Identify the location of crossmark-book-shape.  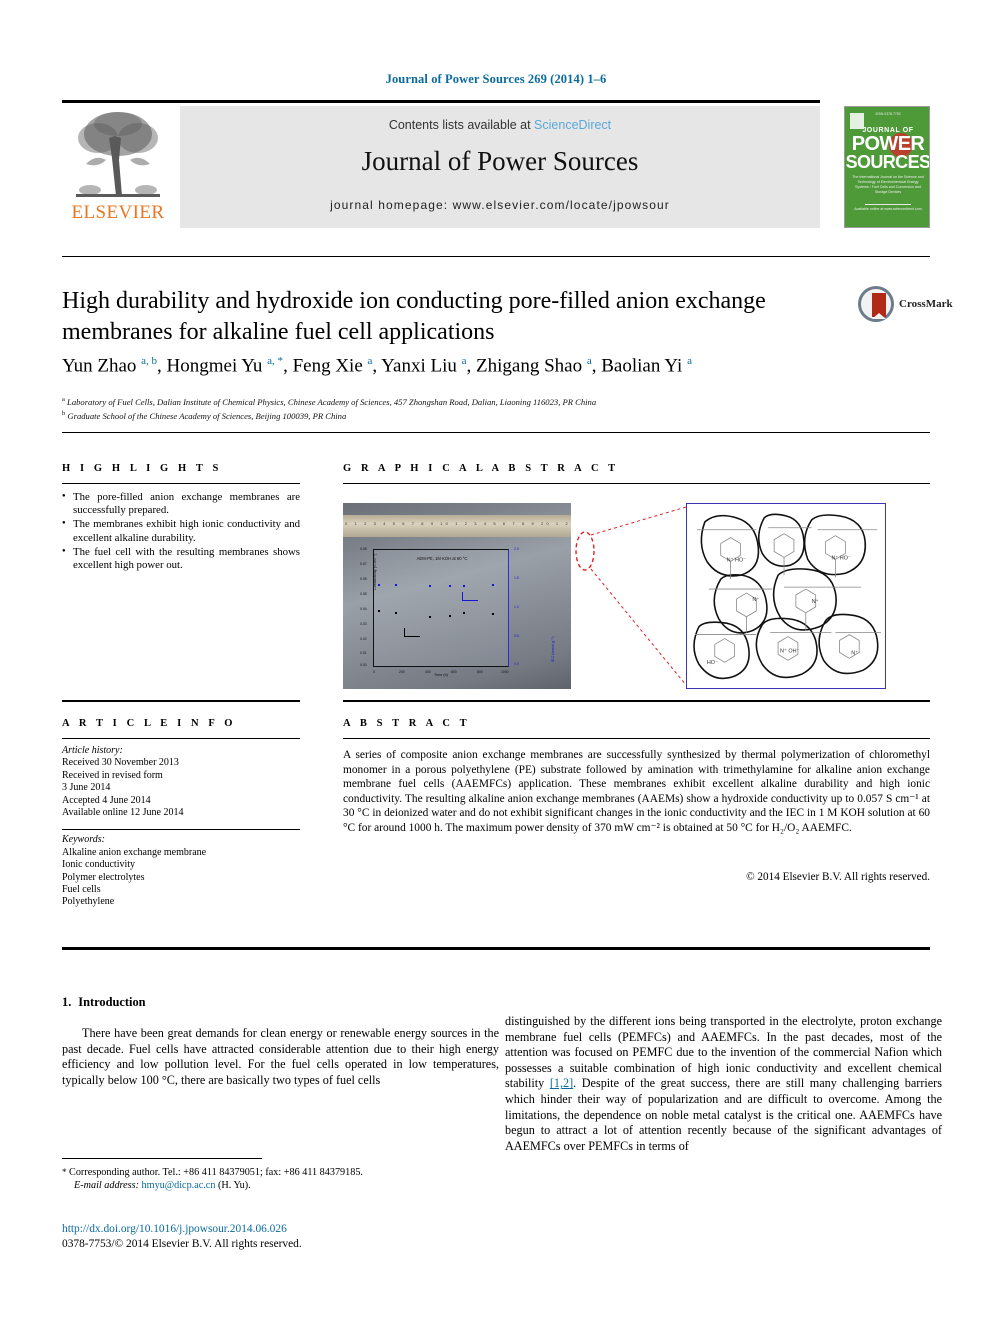
(879, 306).